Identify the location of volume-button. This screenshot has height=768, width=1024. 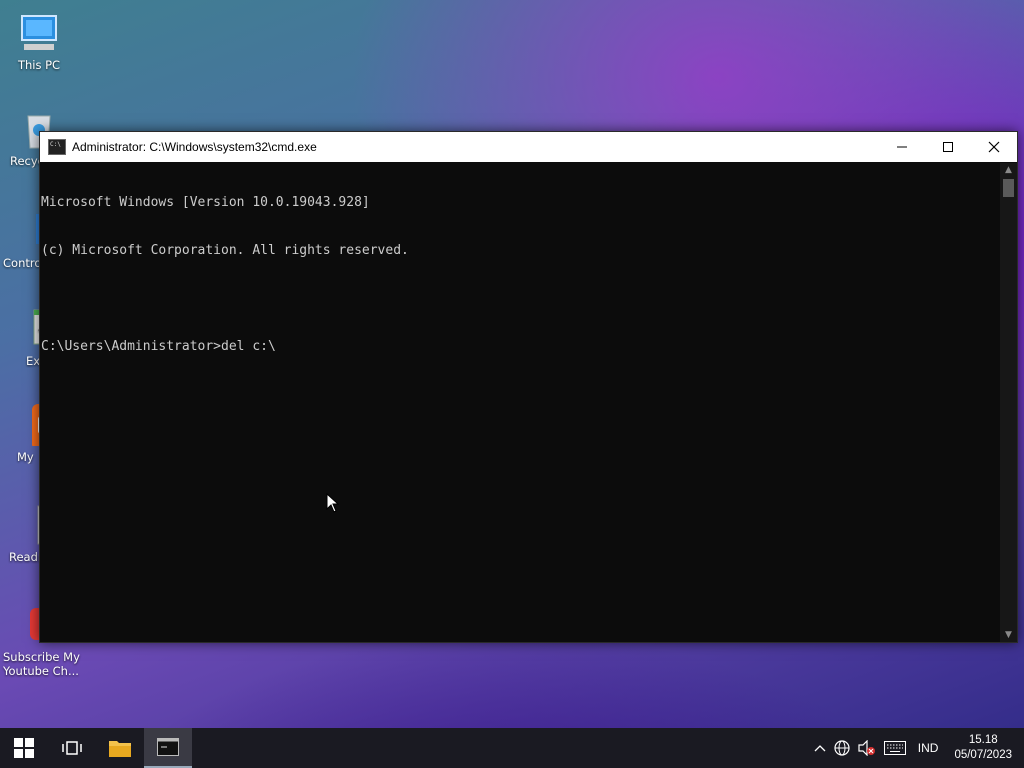
(867, 748).